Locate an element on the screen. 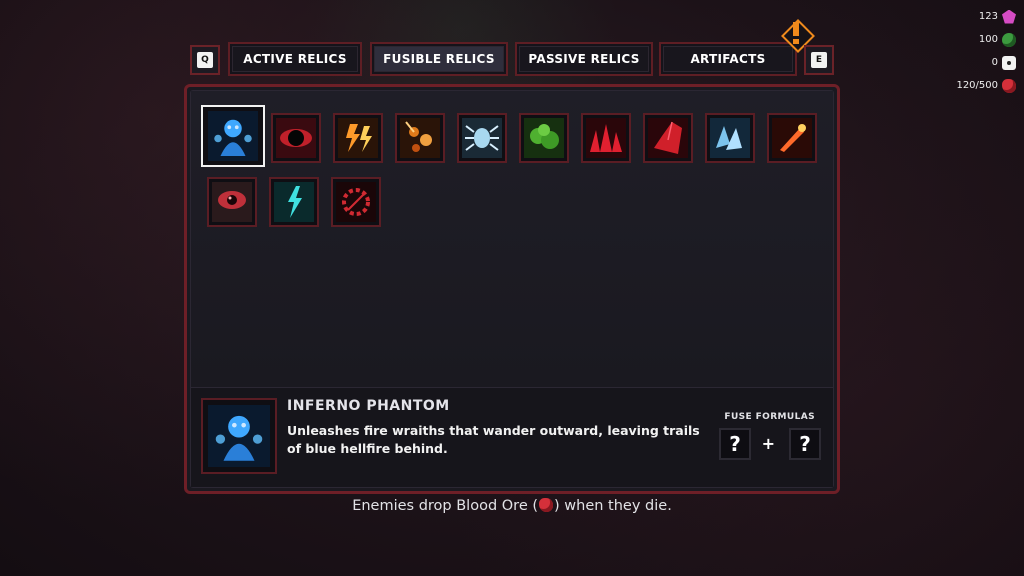 The width and height of the screenshot is (1024, 576). fuse-formulas-label: FUSE FORMULAS is located at coordinates (769, 417).